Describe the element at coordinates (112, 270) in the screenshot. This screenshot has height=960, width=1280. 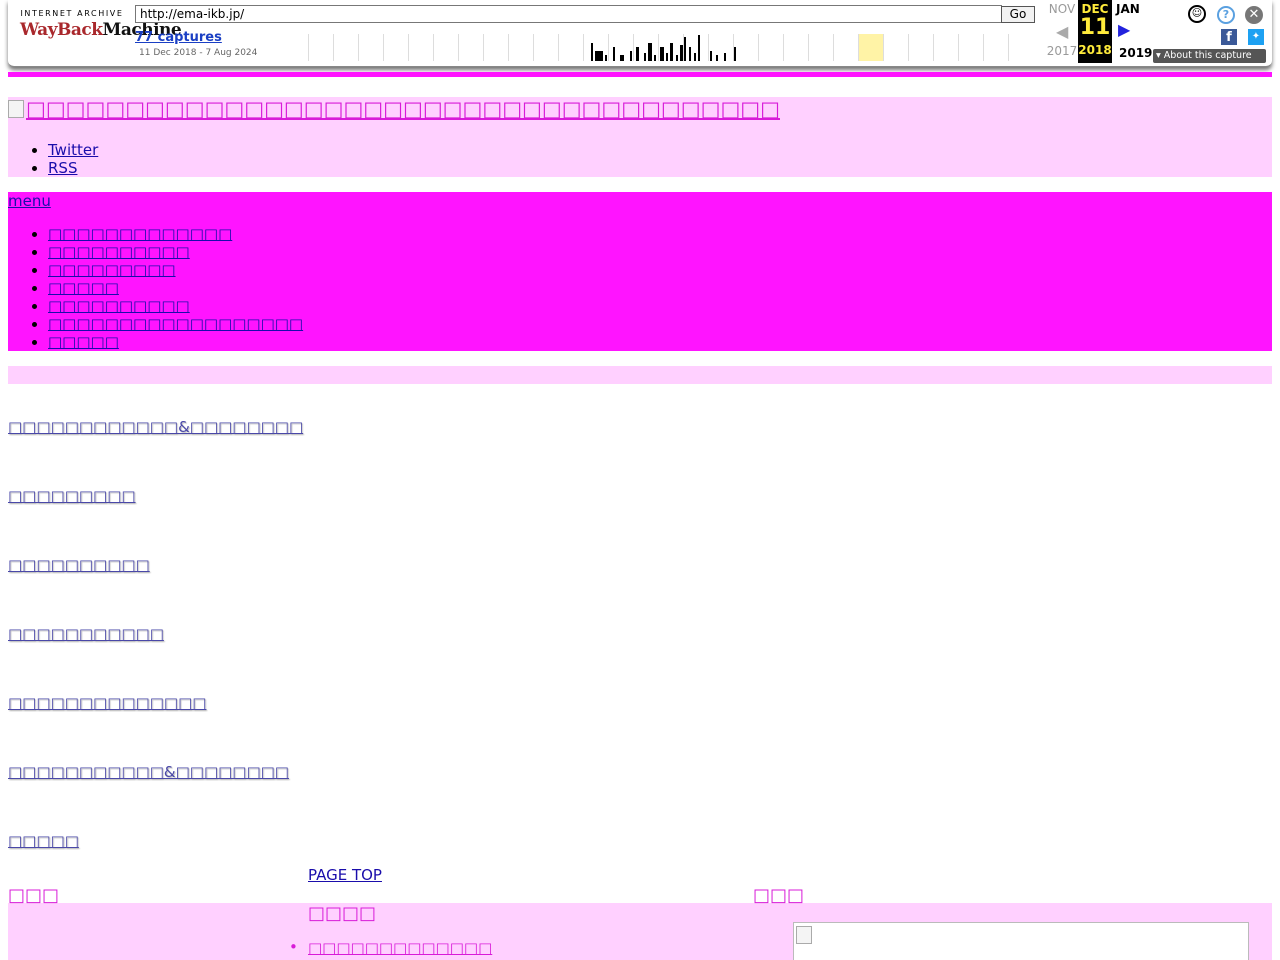
I see `nav-item: □□□□□□□□□` at that location.